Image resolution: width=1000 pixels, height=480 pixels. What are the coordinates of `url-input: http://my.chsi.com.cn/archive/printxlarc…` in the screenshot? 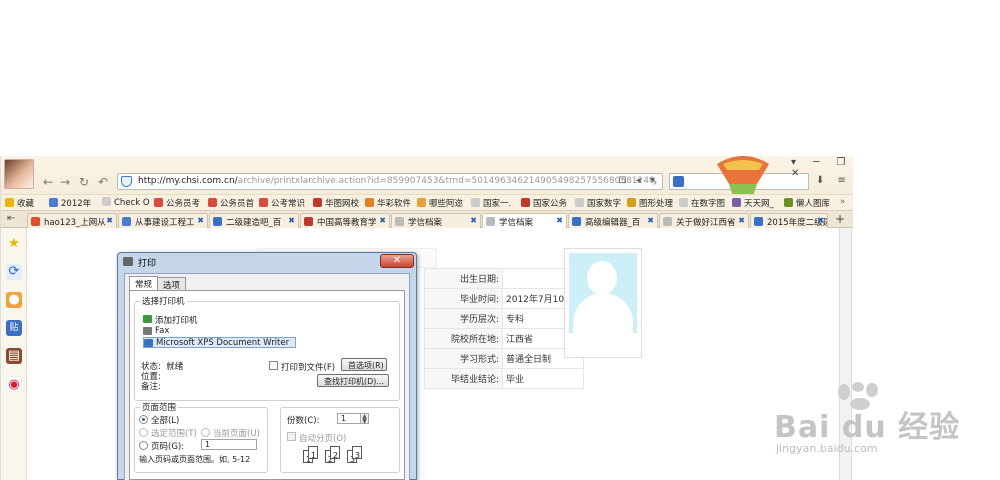 It's located at (390, 181).